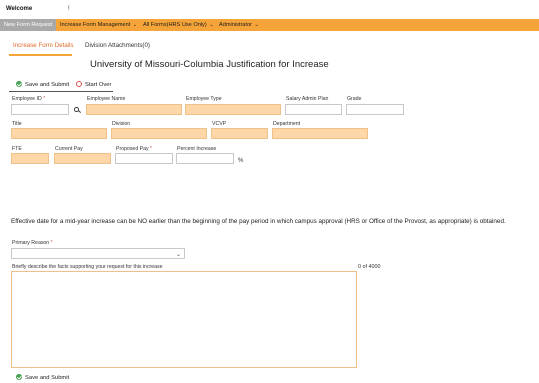  I want to click on proposed-pay-input, so click(144, 158).